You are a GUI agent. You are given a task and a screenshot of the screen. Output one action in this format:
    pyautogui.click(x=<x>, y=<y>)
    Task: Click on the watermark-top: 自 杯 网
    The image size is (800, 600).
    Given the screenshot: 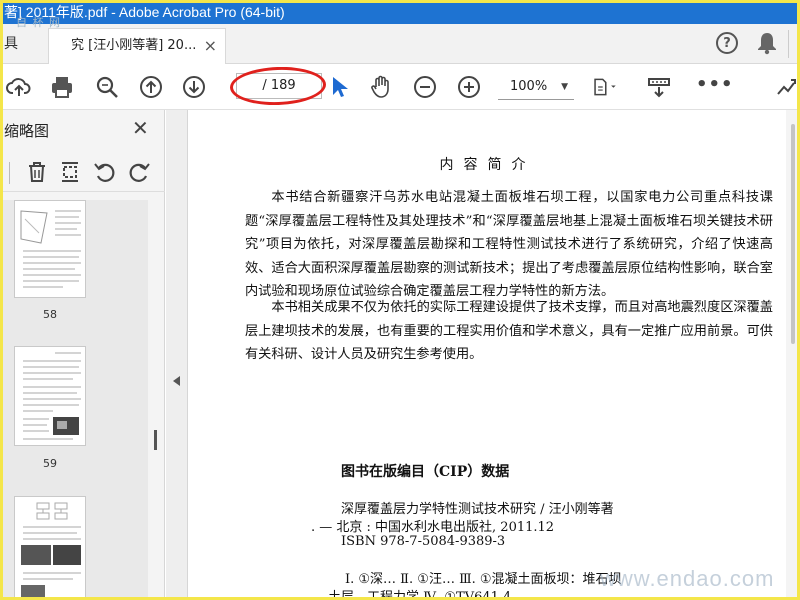 What is the action you would take?
    pyautogui.click(x=38, y=22)
    